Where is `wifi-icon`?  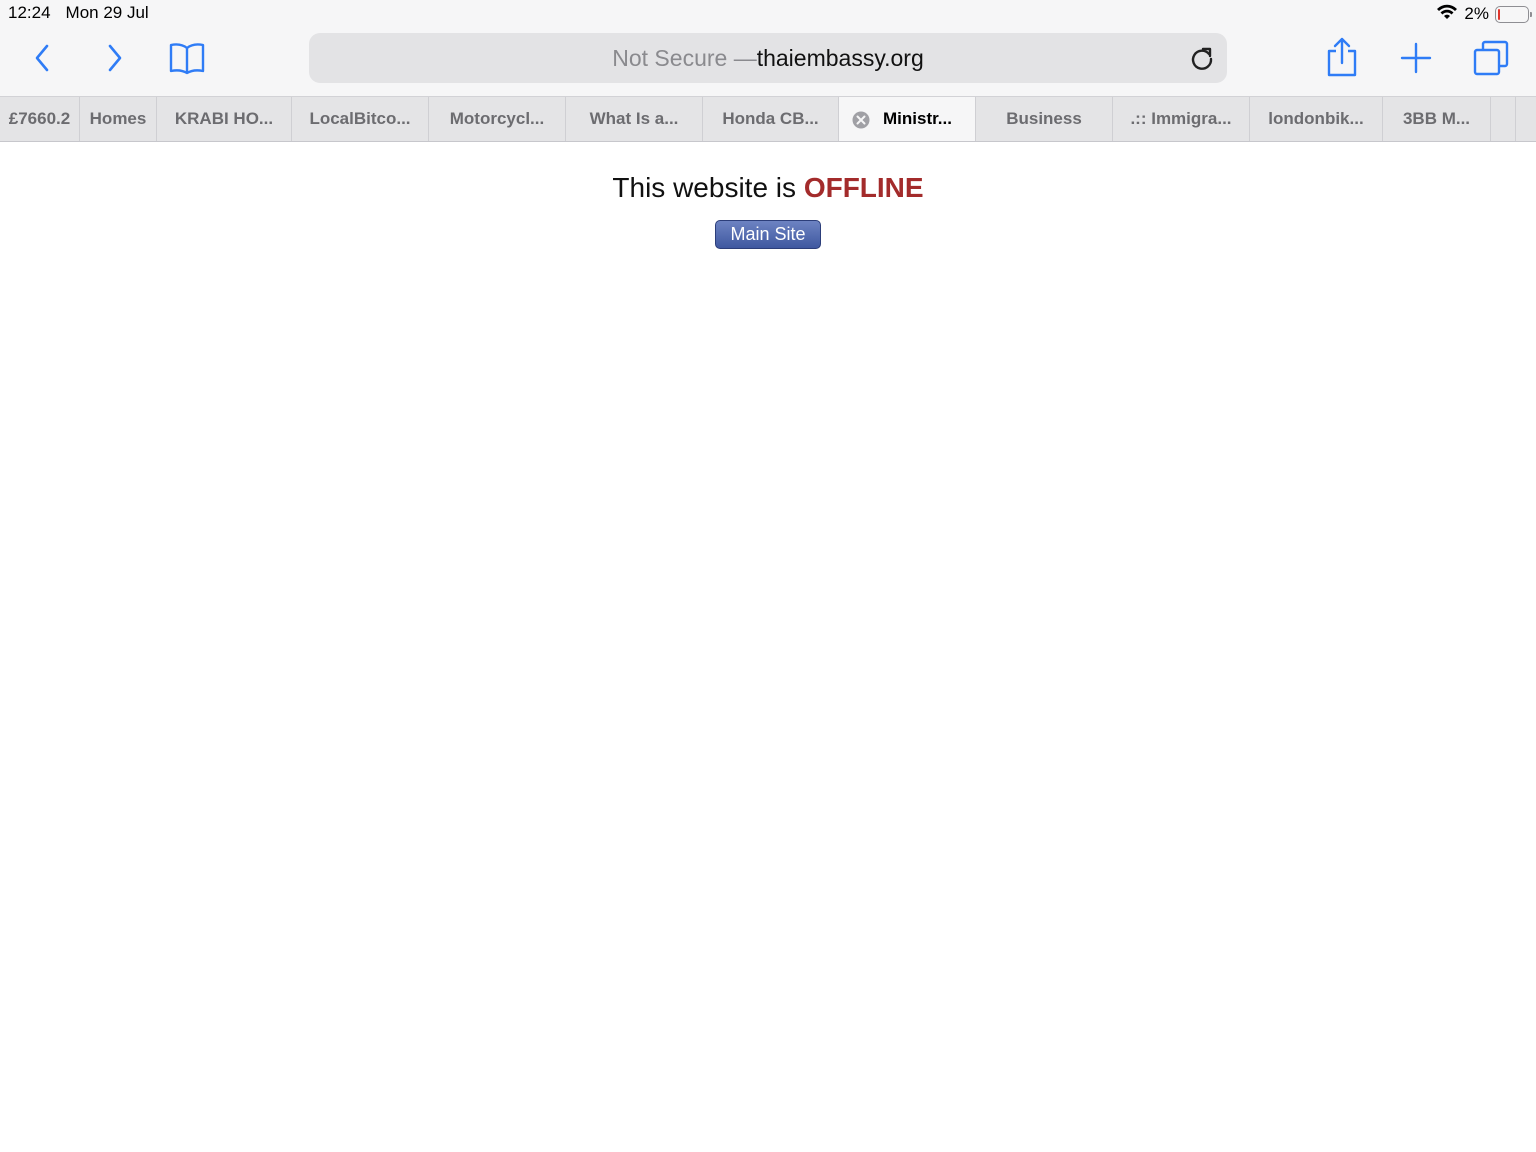 wifi-icon is located at coordinates (1447, 14).